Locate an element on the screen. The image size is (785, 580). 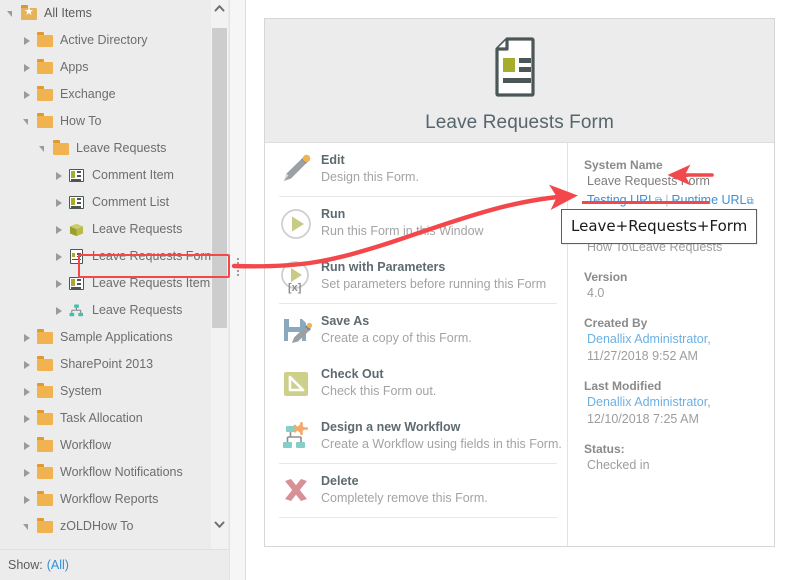
divider is located at coordinates (418, 517).